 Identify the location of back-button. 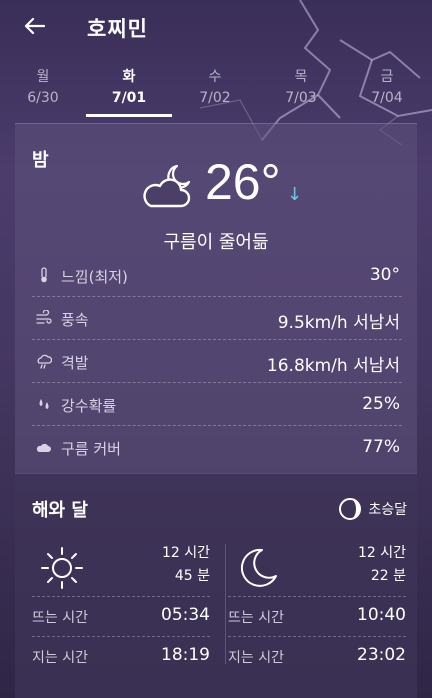
(34, 26).